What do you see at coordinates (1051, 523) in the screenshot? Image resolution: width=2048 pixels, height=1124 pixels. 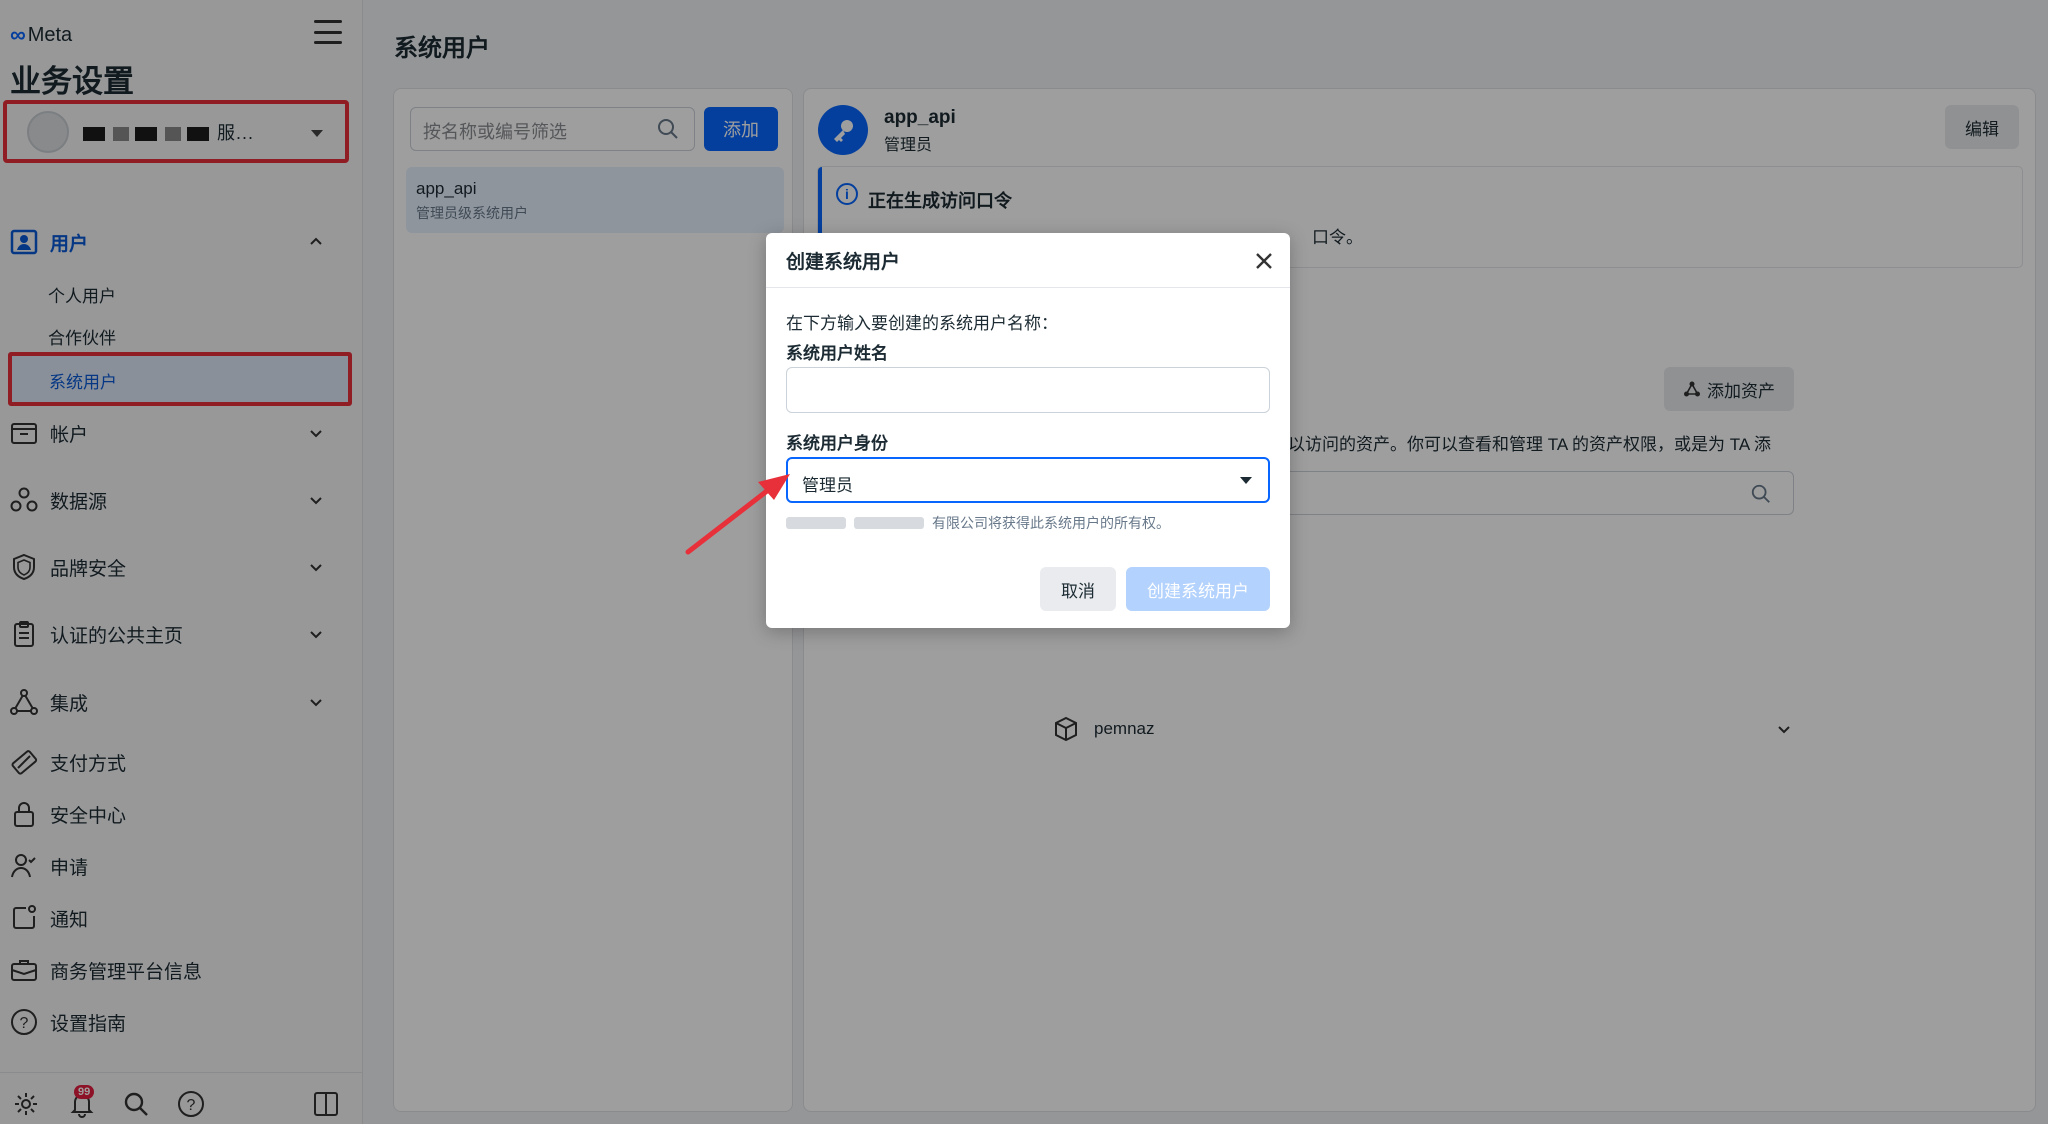 I see `ownership-note-text: 有限公司将获得此系统用户的所有权。` at bounding box center [1051, 523].